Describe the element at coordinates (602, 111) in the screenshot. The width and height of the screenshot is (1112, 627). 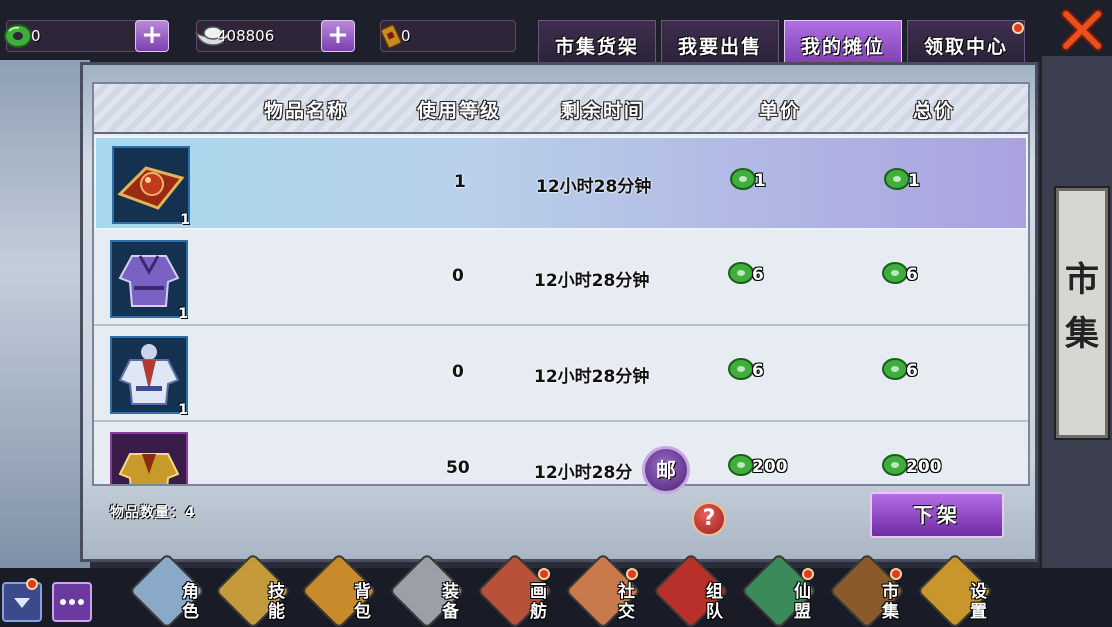
I see `header-remaining-time: 剩余时间` at that location.